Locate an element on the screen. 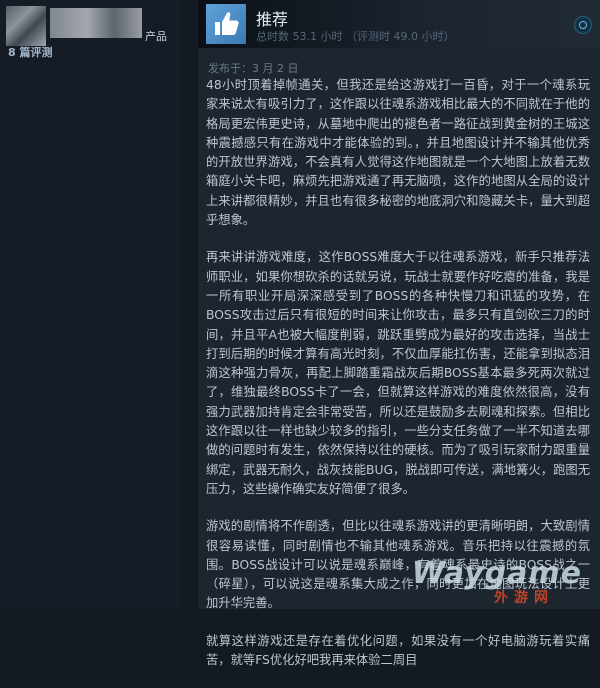 This screenshot has height=688, width=600. hours-played: 总时数 53.1 小时 （评测时 49.0 小时） is located at coordinates (355, 36).